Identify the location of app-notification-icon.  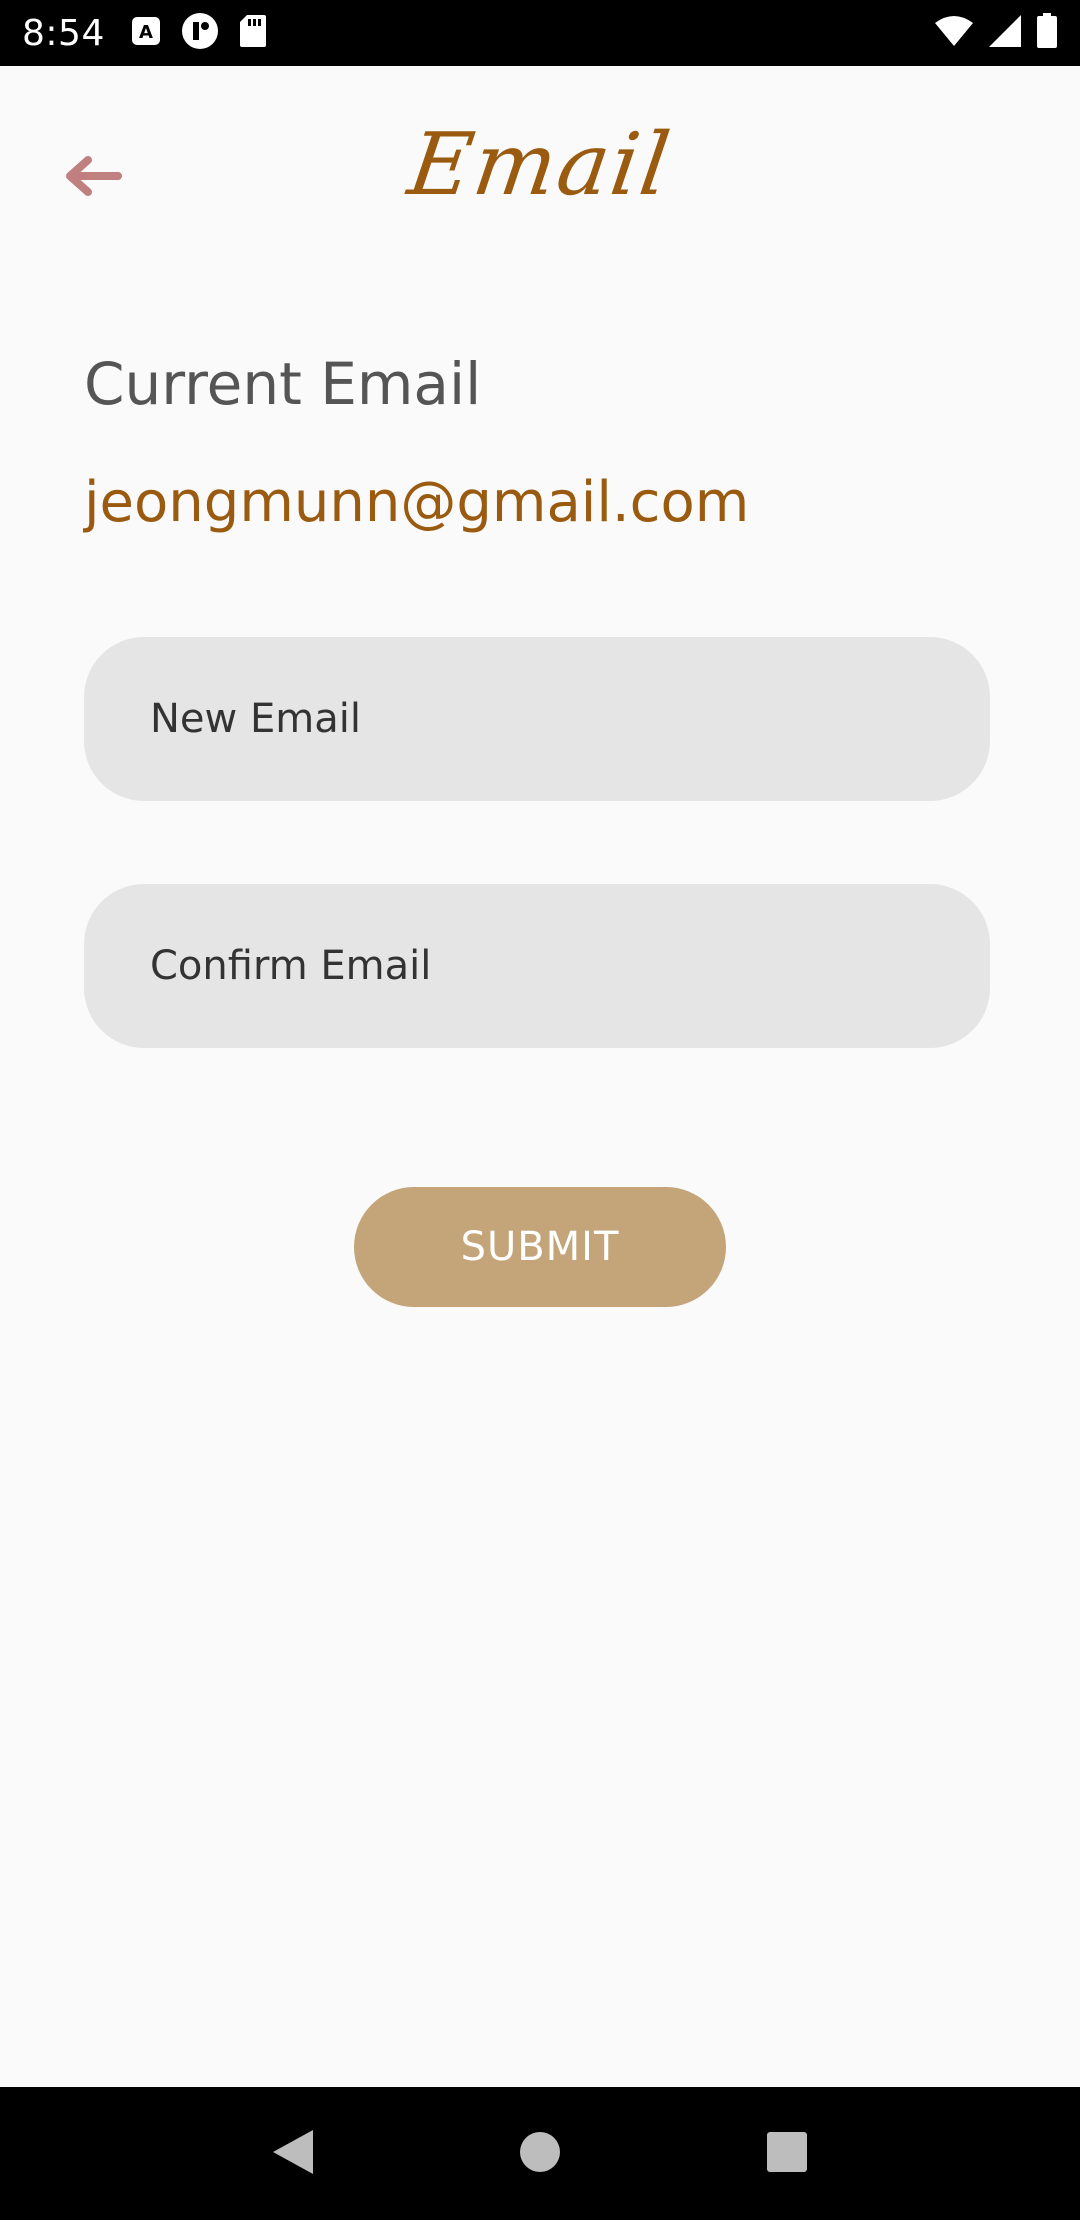
(200, 33).